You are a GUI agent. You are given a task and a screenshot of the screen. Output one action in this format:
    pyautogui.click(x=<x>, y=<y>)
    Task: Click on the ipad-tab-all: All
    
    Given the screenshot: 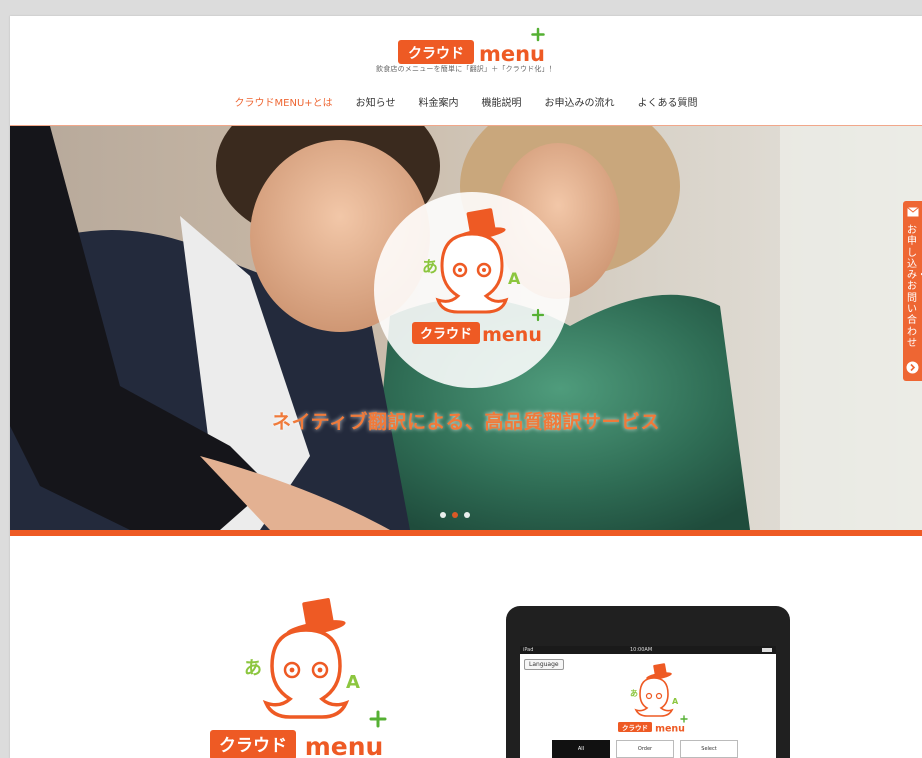 What is the action you would take?
    pyautogui.click(x=581, y=749)
    